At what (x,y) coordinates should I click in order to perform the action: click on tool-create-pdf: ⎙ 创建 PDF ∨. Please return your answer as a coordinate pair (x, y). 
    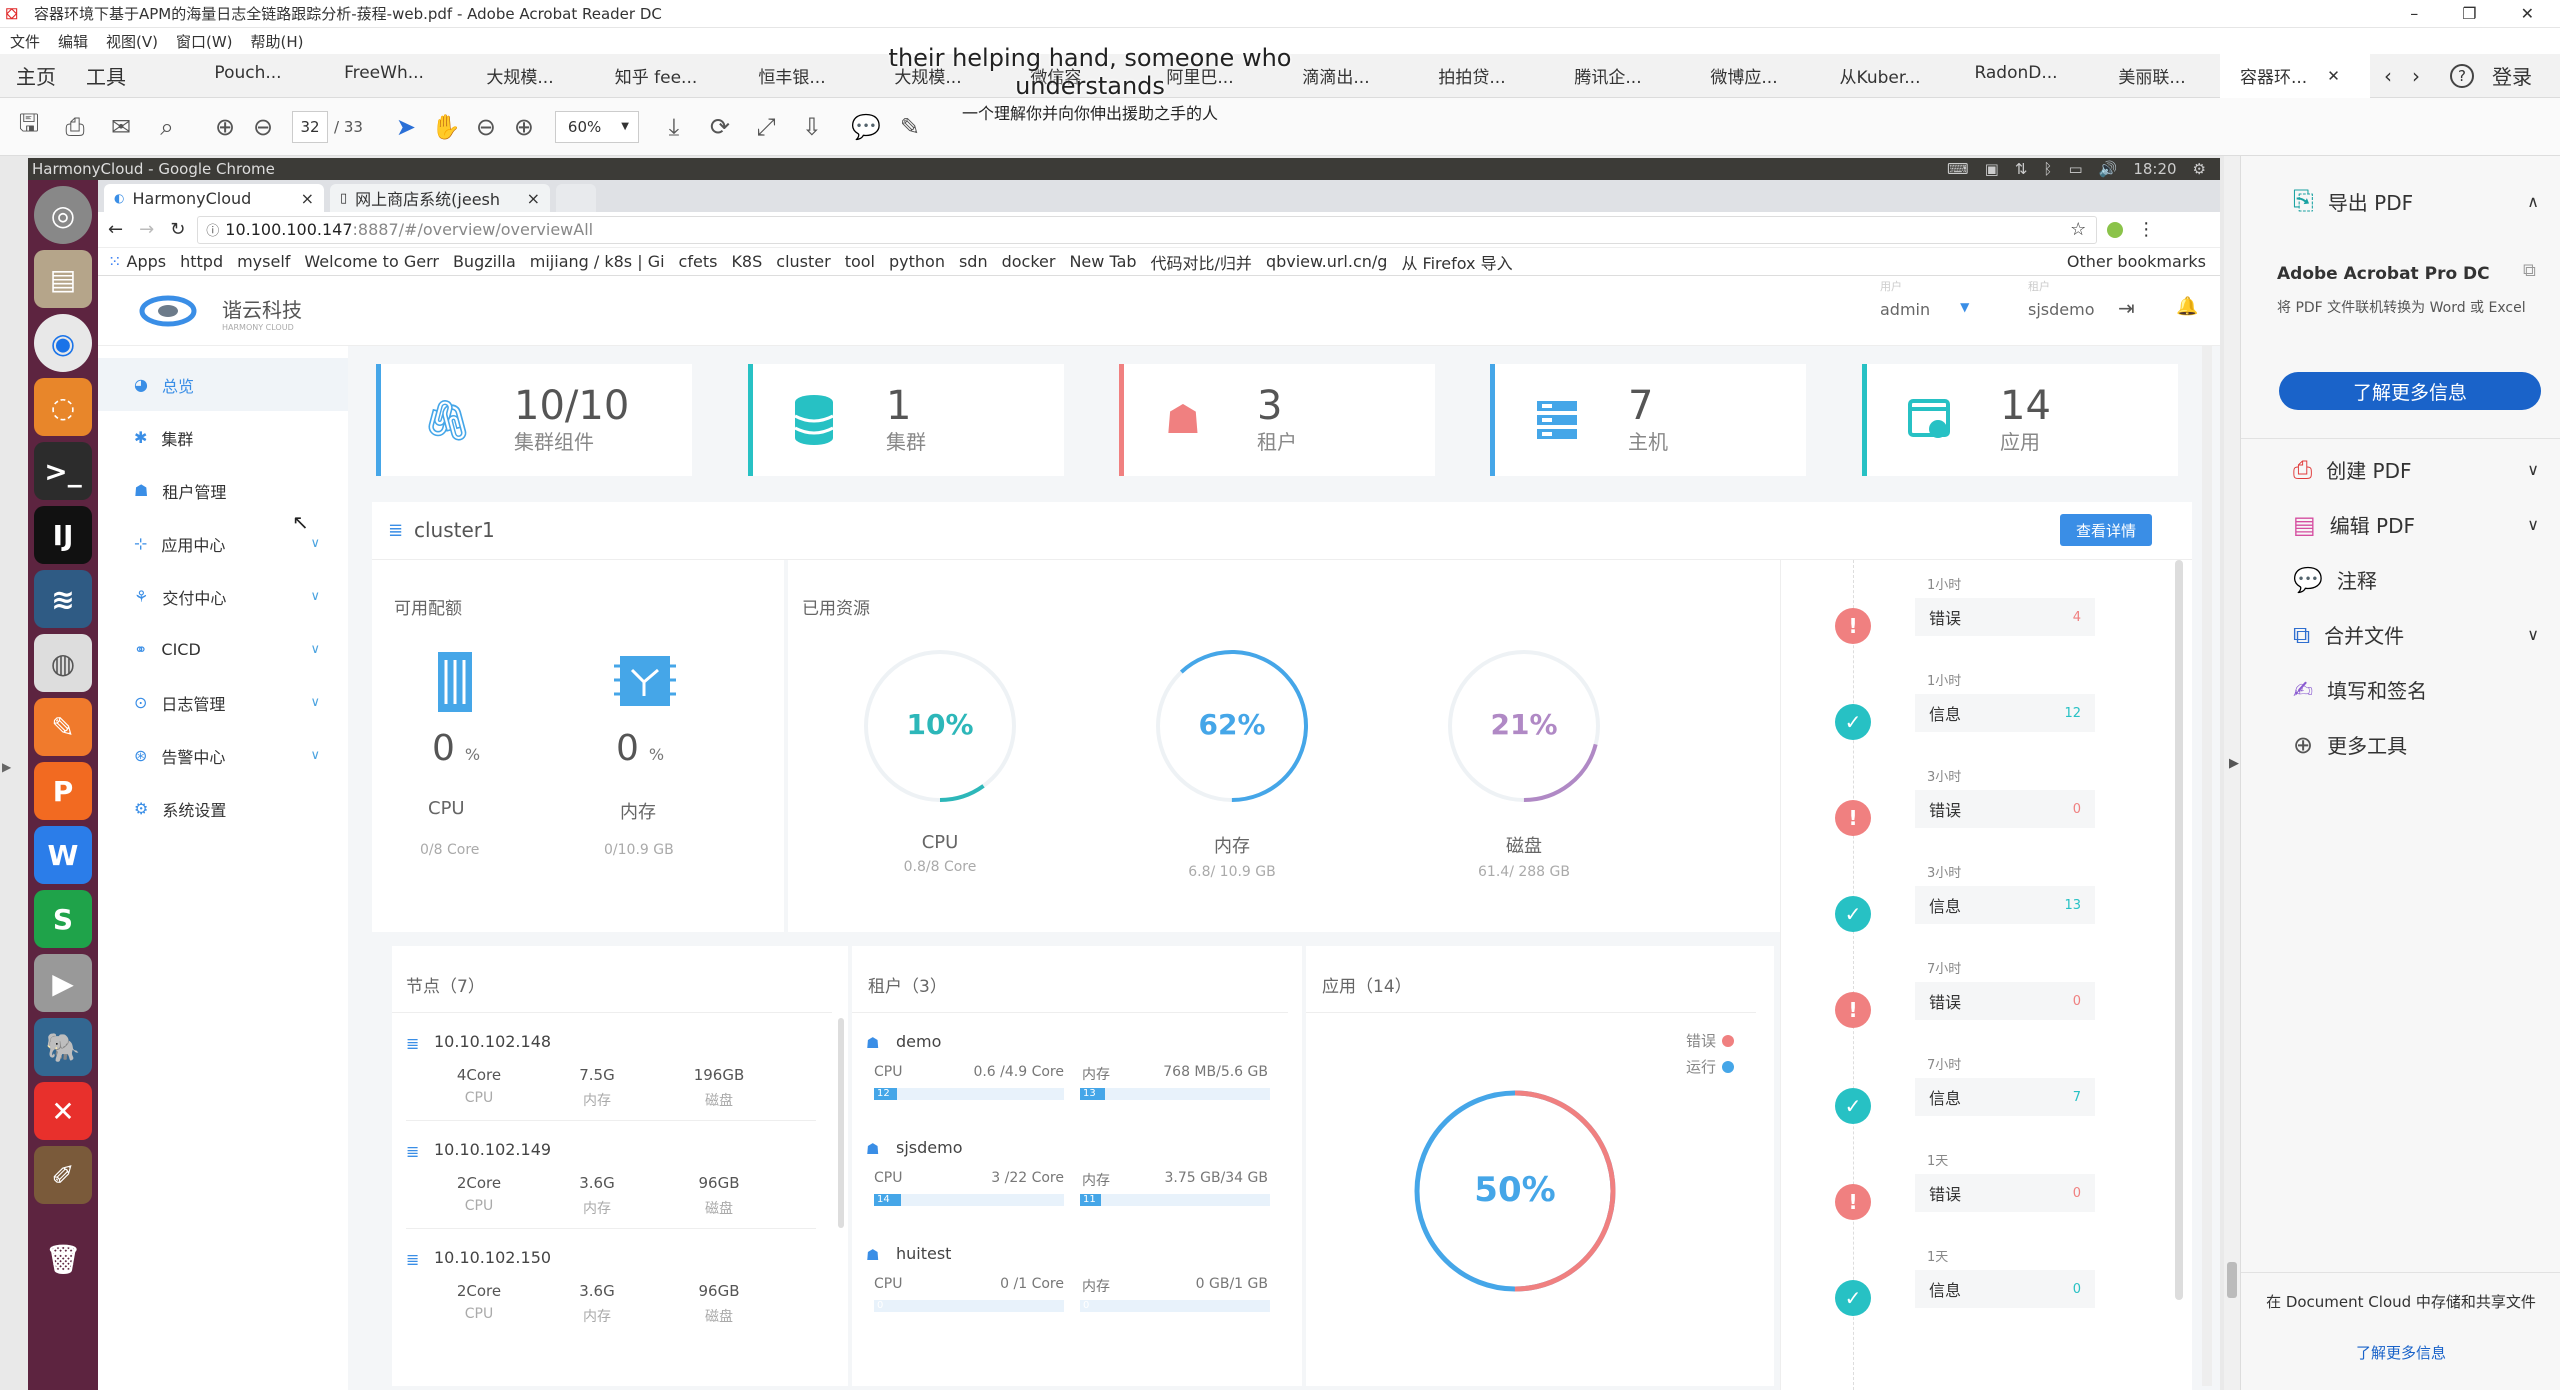
    Looking at the image, I should click on (2400, 469).